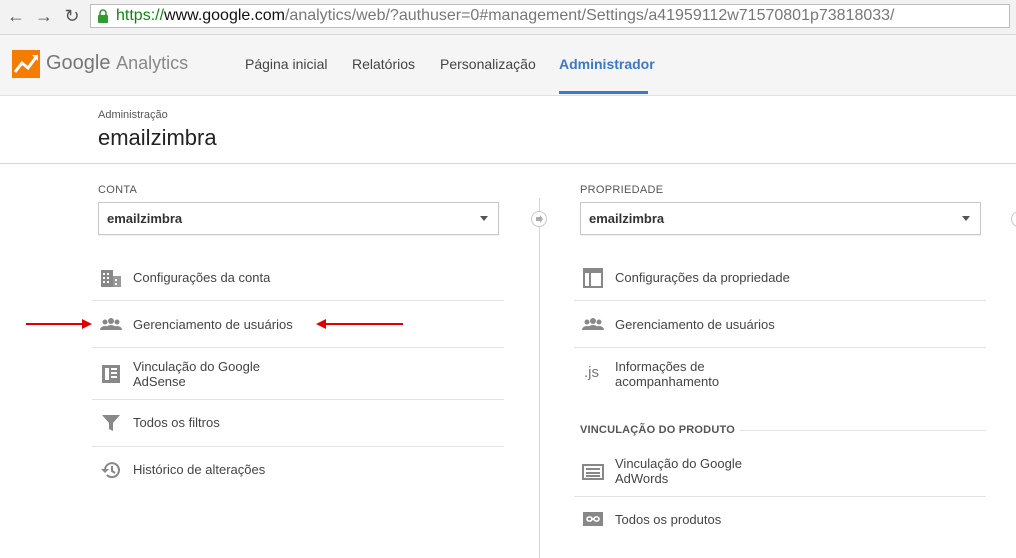 The image size is (1016, 558). I want to click on account-filters-label: Todos os filtros, so click(176, 422).